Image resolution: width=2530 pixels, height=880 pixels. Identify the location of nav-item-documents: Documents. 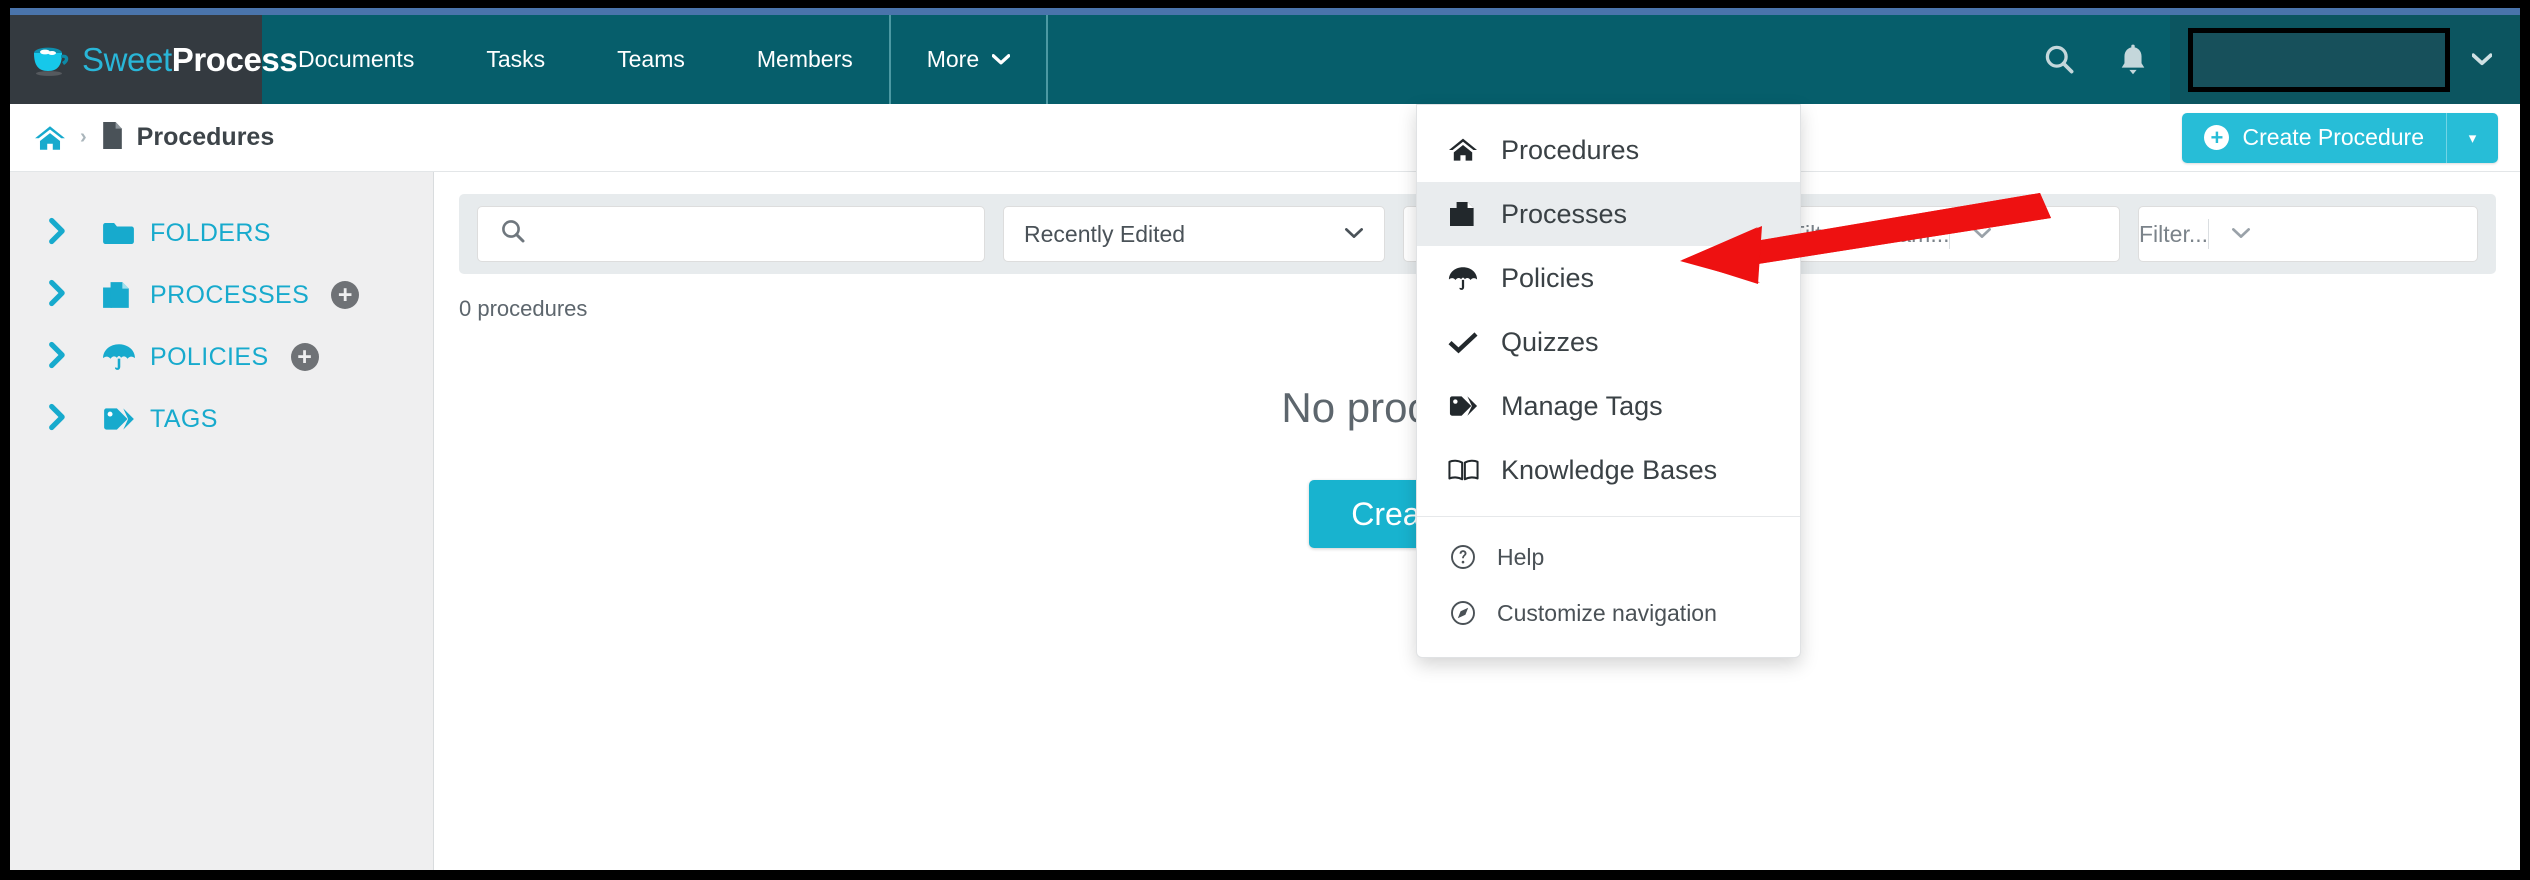
(356, 59).